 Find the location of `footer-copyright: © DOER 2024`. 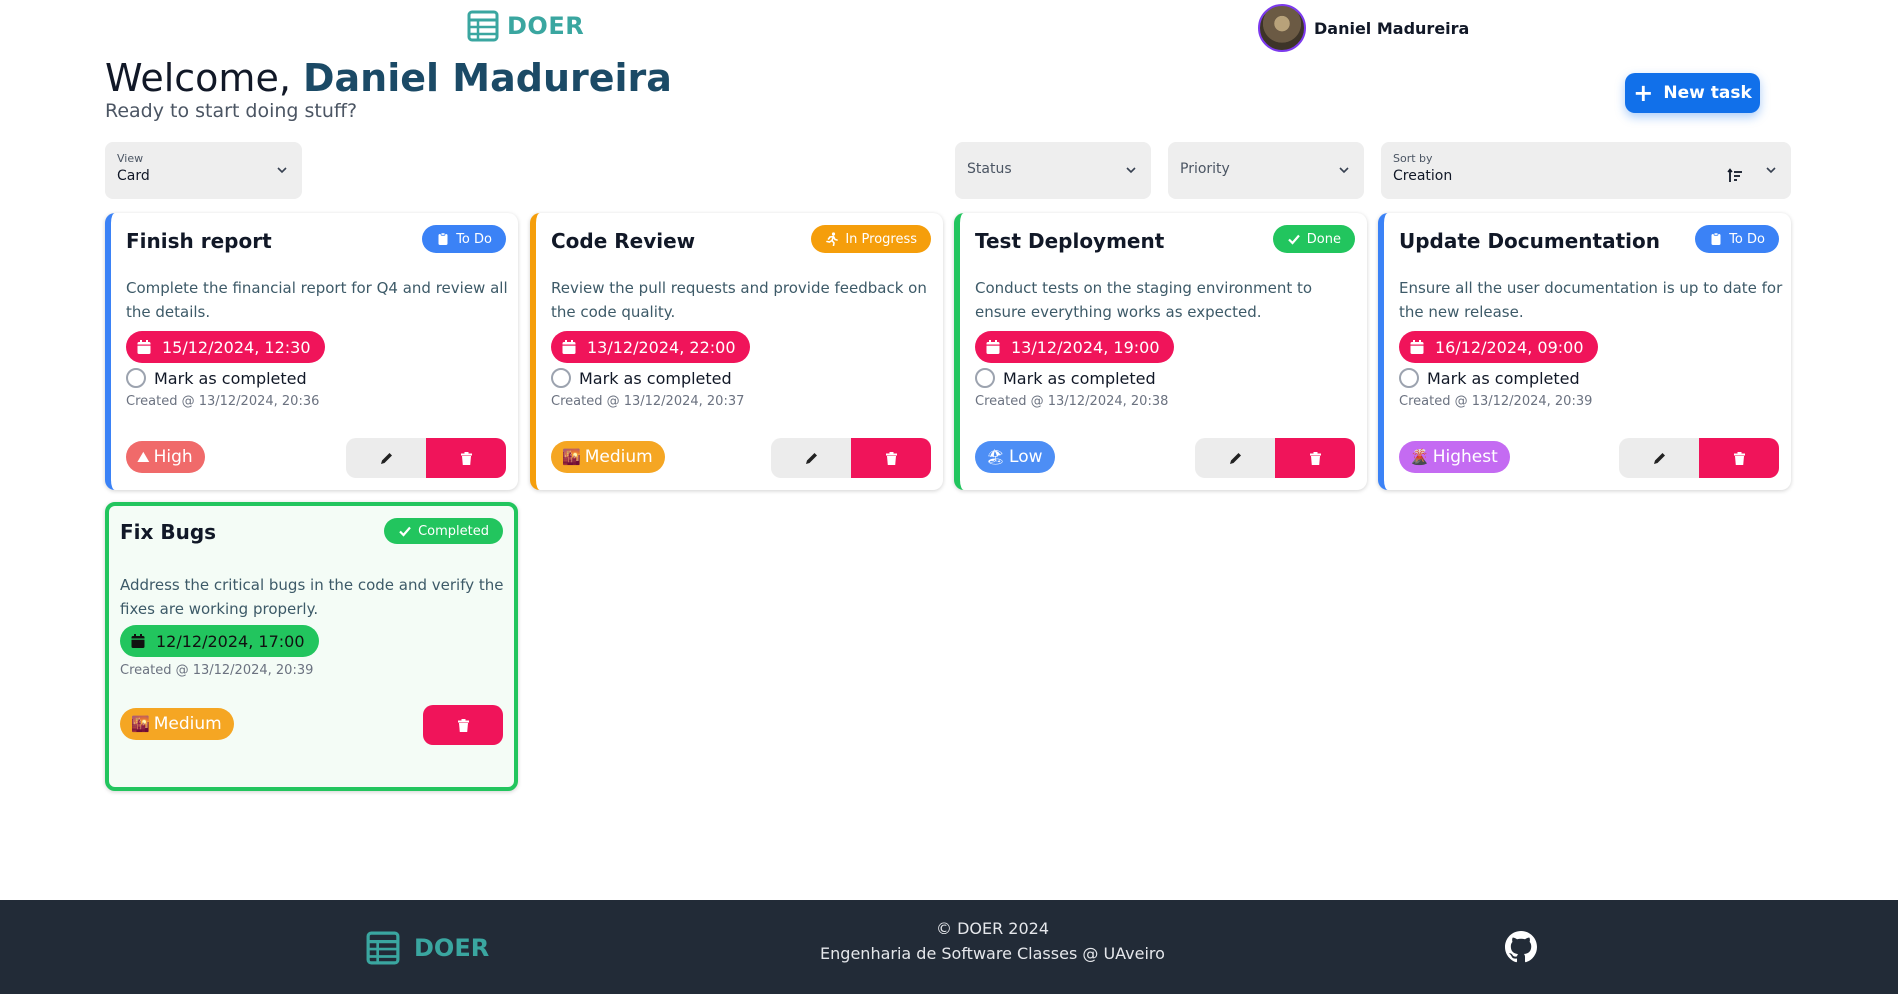

footer-copyright: © DOER 2024 is located at coordinates (992, 928).